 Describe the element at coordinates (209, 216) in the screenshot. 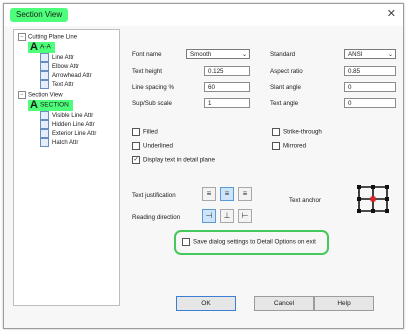

I see `direction-horizontal-button: ⊣` at that location.